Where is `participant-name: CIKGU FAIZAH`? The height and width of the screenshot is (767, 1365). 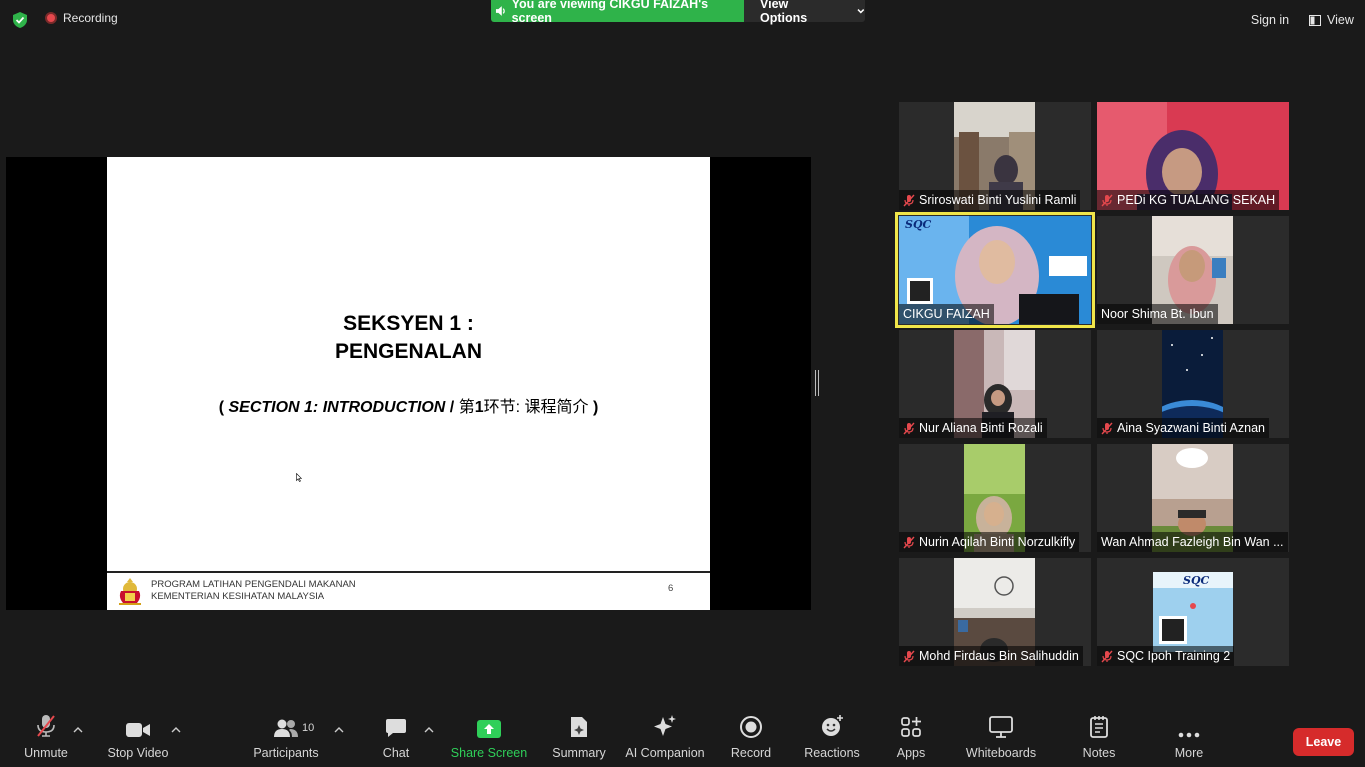 participant-name: CIKGU FAIZAH is located at coordinates (946, 314).